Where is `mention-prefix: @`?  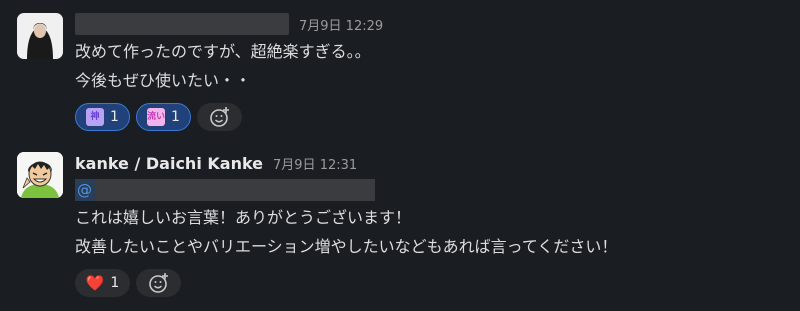
mention-prefix: @ is located at coordinates (84, 190).